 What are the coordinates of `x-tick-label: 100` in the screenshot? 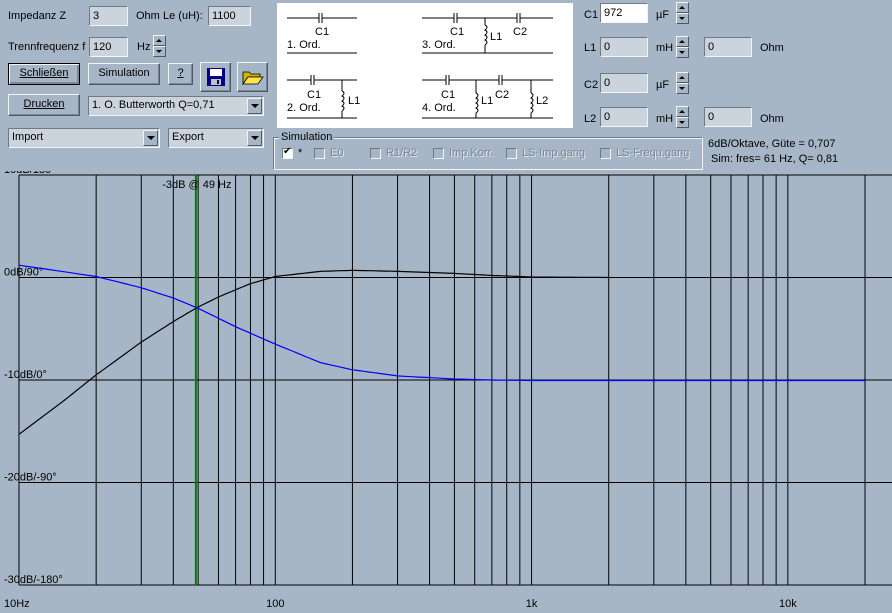 It's located at (275, 604).